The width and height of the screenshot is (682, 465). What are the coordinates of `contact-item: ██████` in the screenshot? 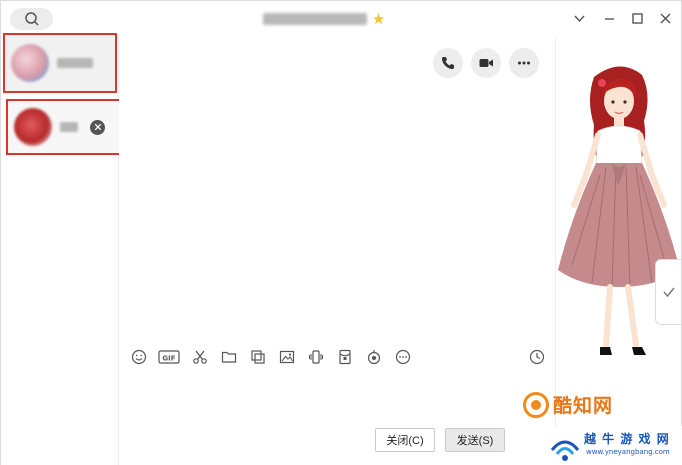 It's located at (60, 63).